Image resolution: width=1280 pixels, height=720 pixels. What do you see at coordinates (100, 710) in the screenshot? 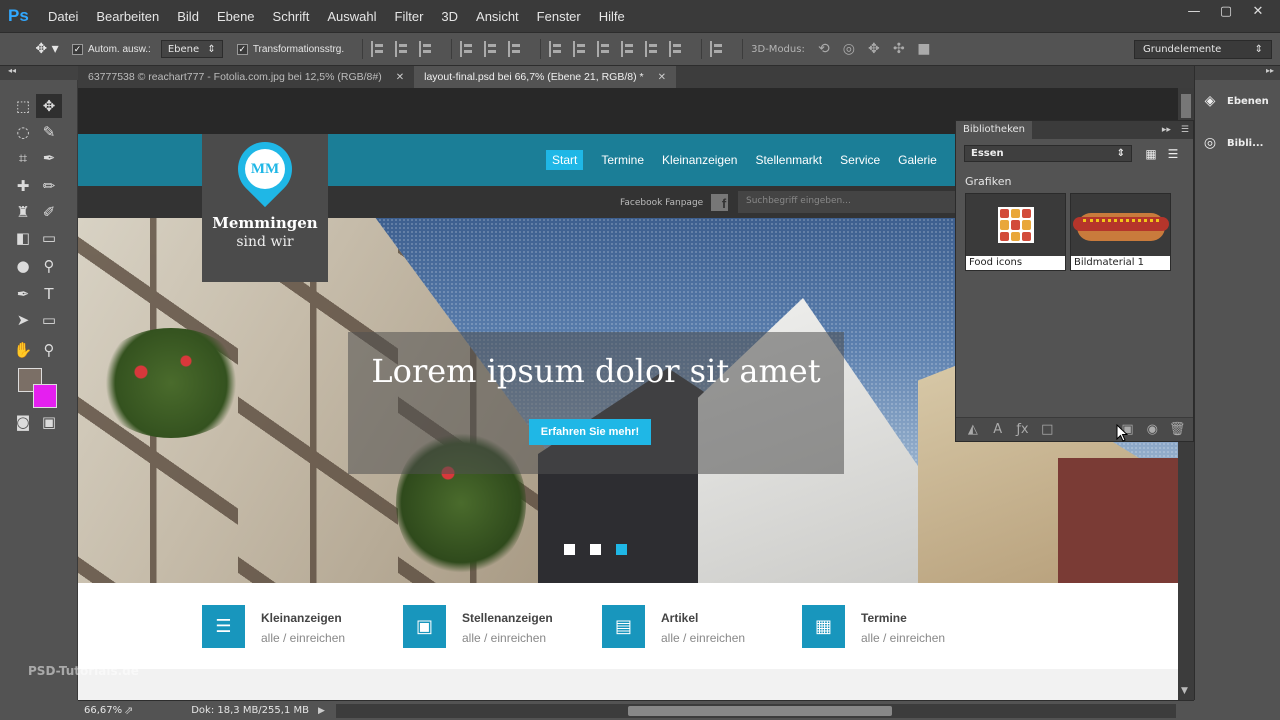
I see `zoom-level: 66,67%` at bounding box center [100, 710].